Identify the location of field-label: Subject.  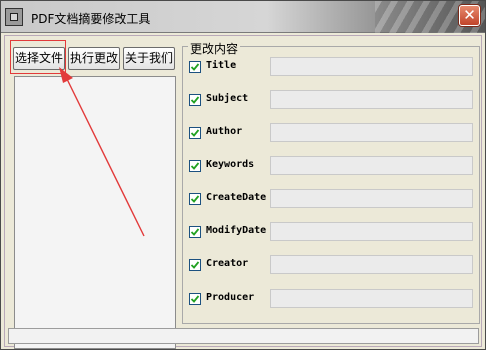
(227, 98).